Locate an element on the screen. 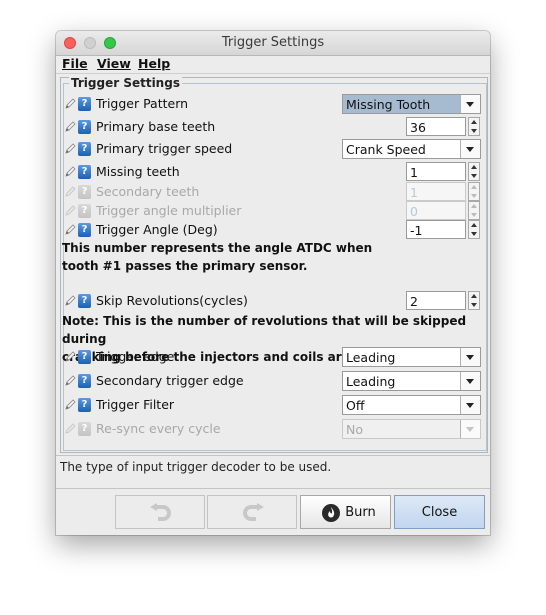  trigger-edge-select: Leading is located at coordinates (411, 357).